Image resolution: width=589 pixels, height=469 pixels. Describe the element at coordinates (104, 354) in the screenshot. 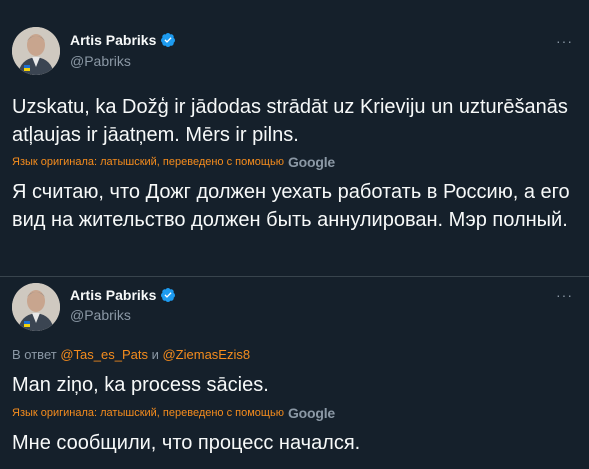

I see `reply-mention-link: @Tas_es_Pats` at that location.